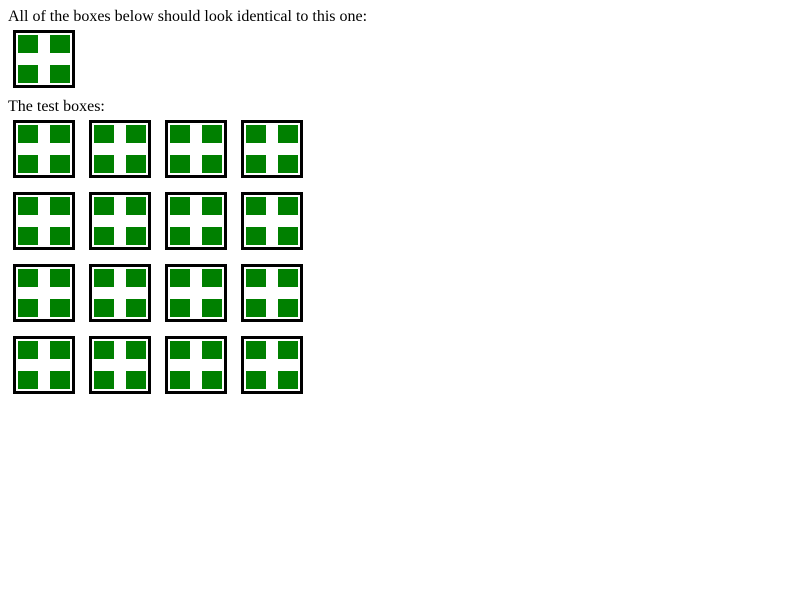  I want to click on test-boxes-label: The test boxes:, so click(56, 106).